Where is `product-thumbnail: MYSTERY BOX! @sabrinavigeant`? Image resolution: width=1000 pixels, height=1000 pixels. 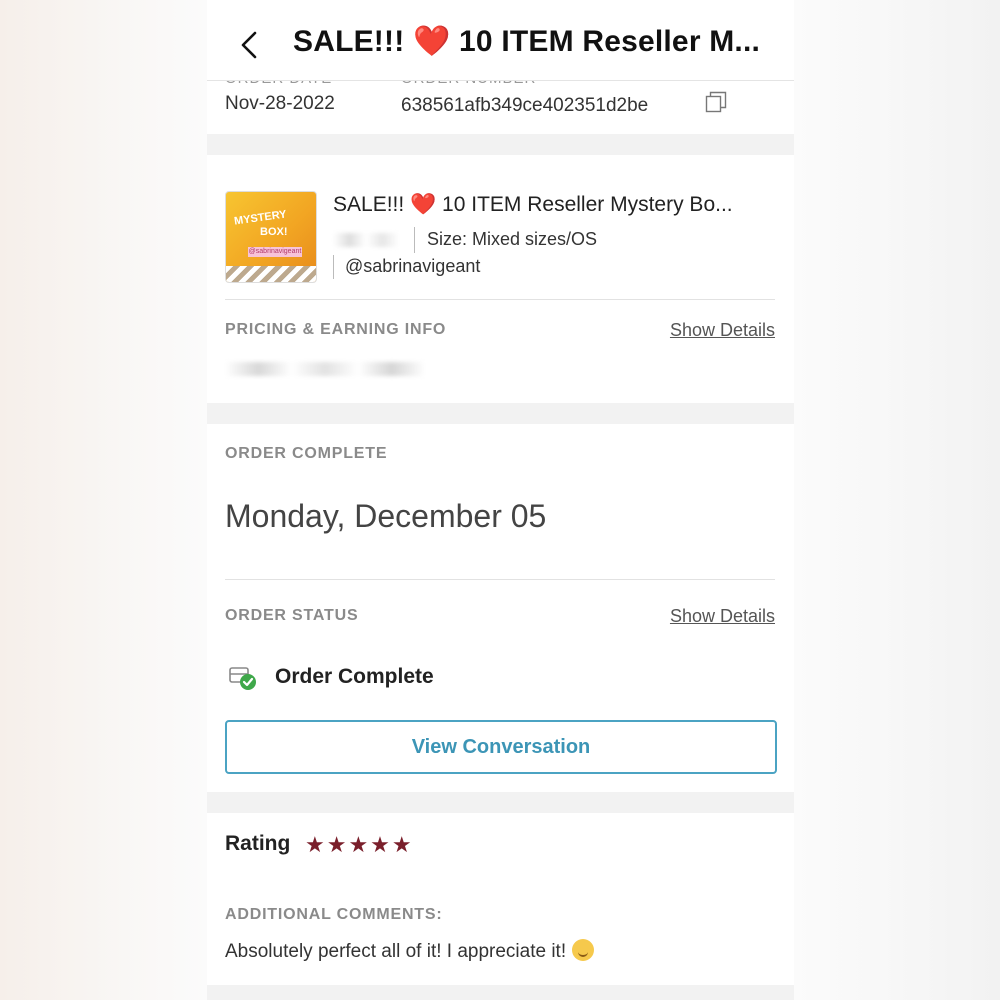 product-thumbnail: MYSTERY BOX! @sabrinavigeant is located at coordinates (271, 237).